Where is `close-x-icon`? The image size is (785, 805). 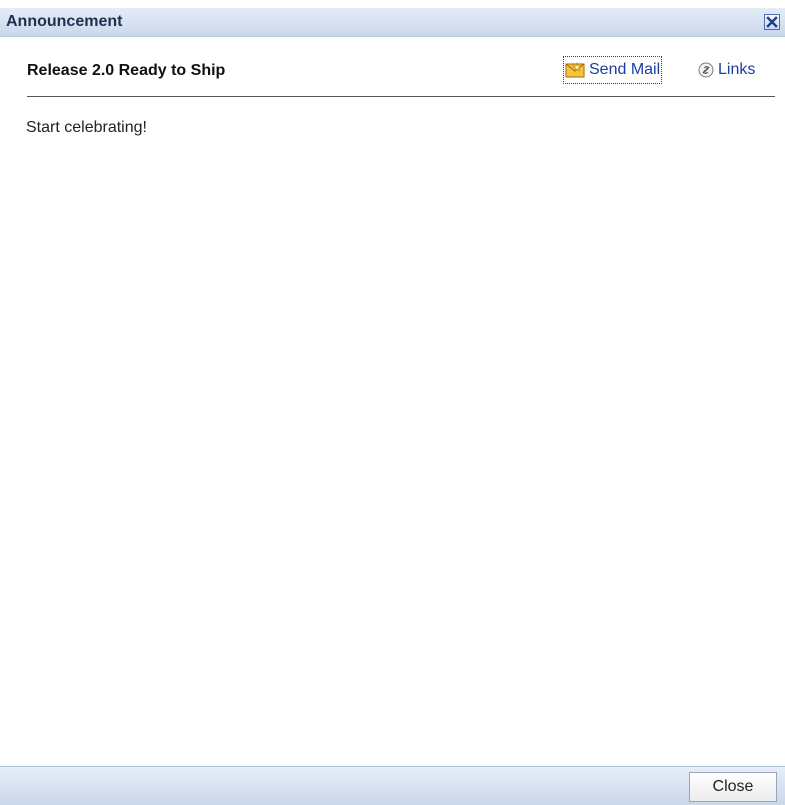
close-x-icon is located at coordinates (772, 22).